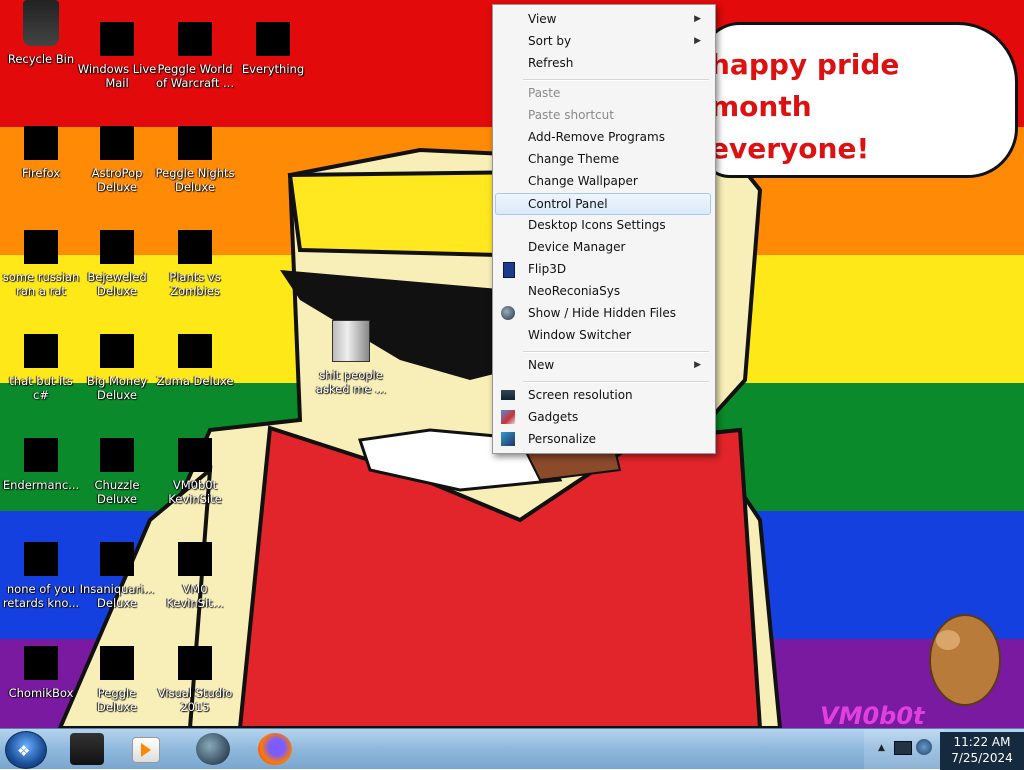 The height and width of the screenshot is (770, 1024). I want to click on recycle-bin-icon, so click(41, 23).